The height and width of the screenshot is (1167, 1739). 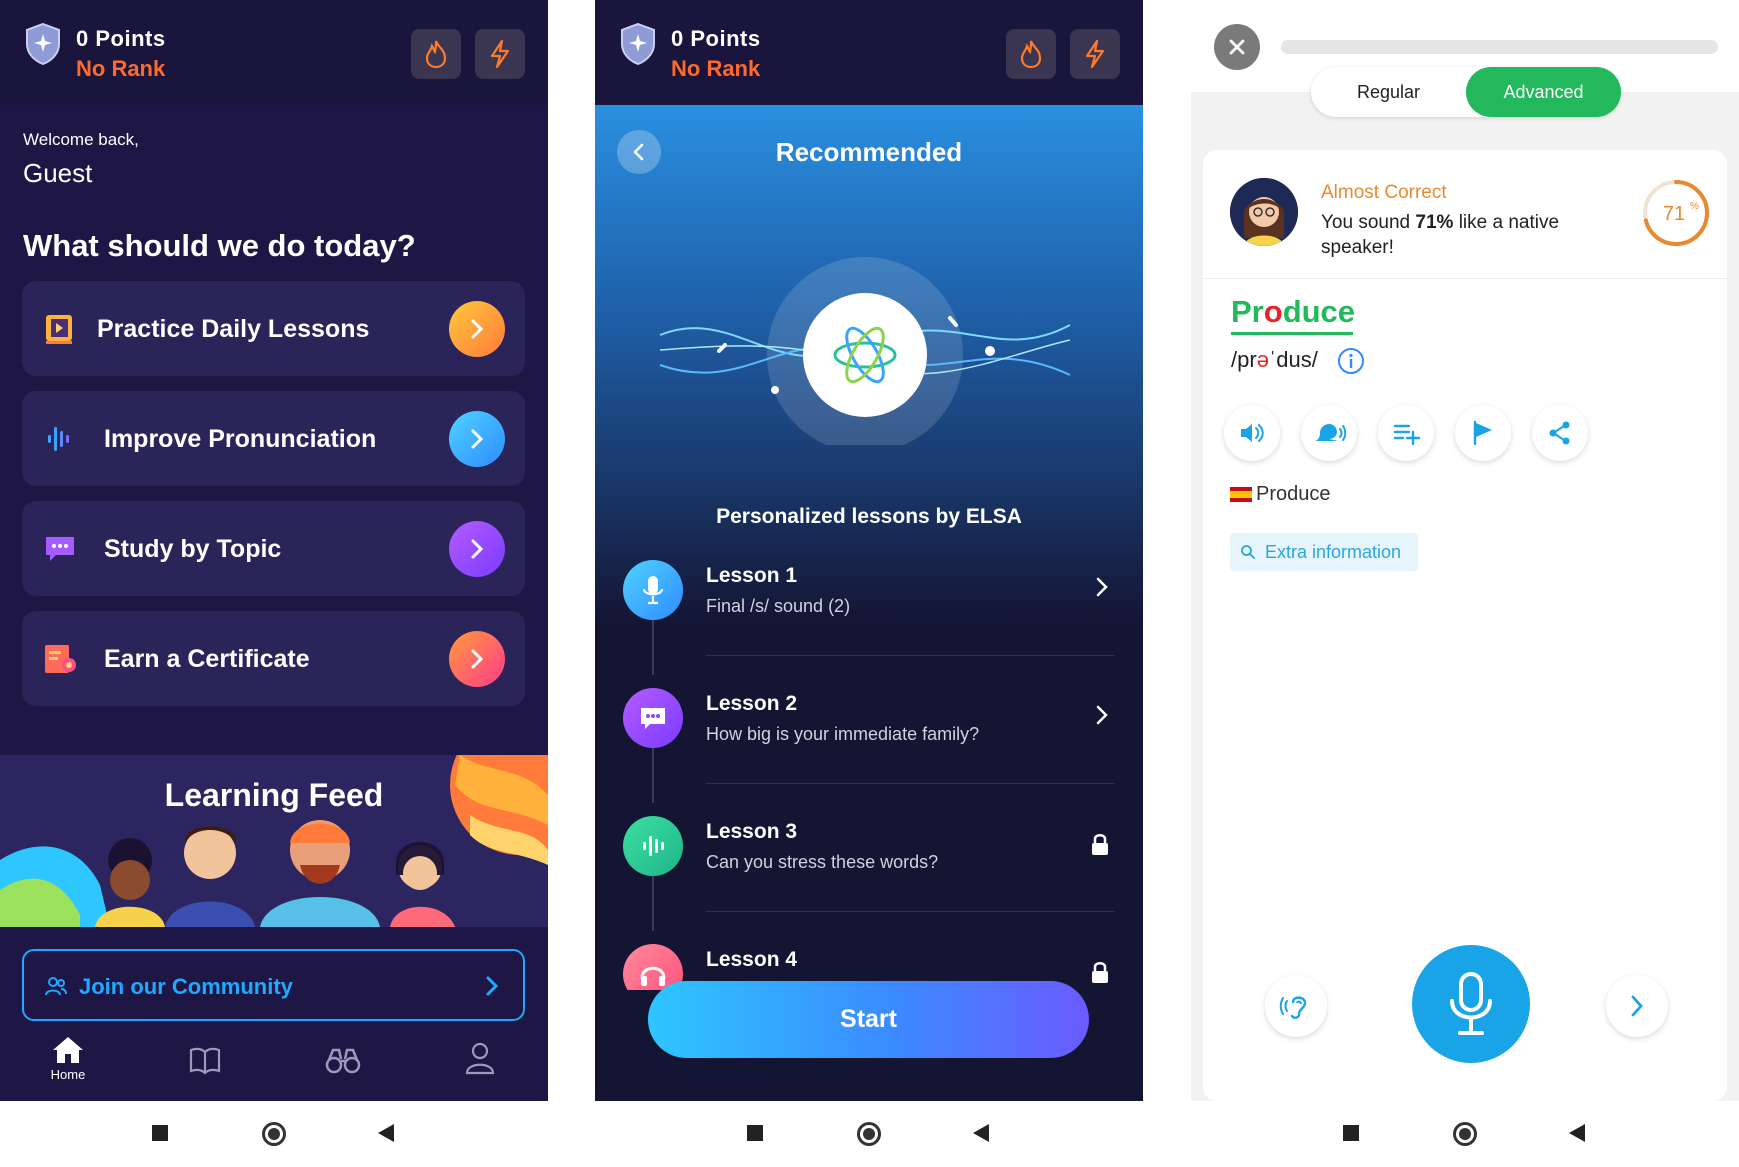 What do you see at coordinates (1388, 92) in the screenshot?
I see `mode-regular: Regular` at bounding box center [1388, 92].